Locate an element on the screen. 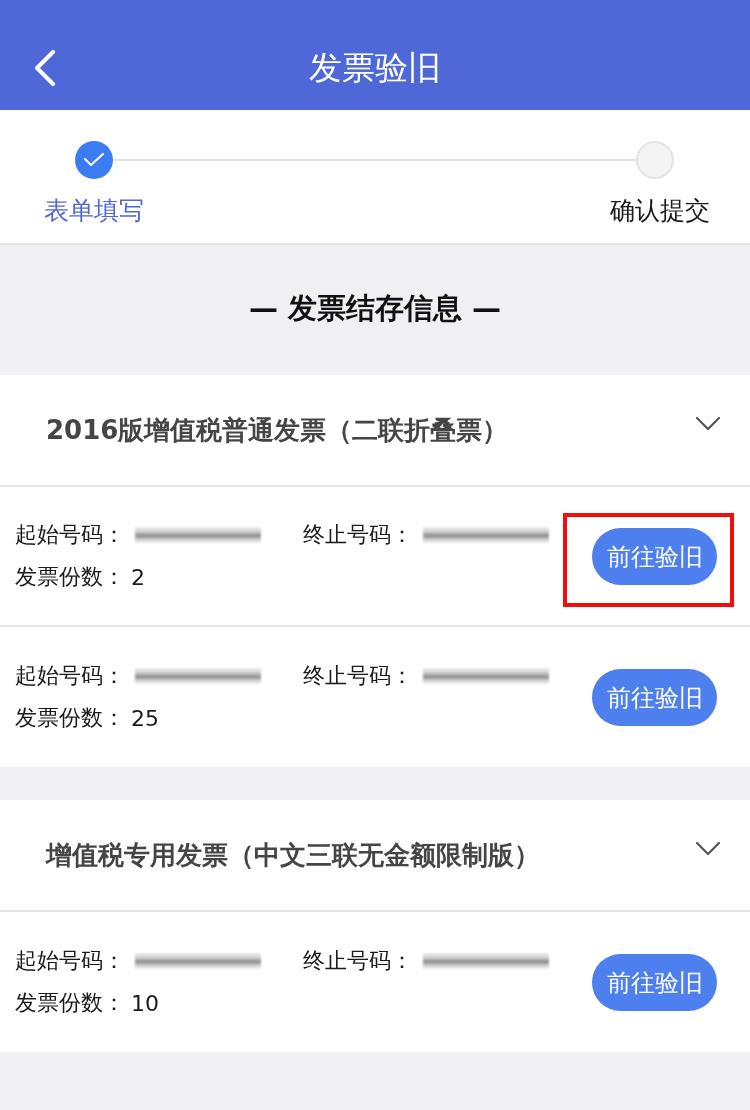 The image size is (750, 1110). back-icon is located at coordinates (45, 68).